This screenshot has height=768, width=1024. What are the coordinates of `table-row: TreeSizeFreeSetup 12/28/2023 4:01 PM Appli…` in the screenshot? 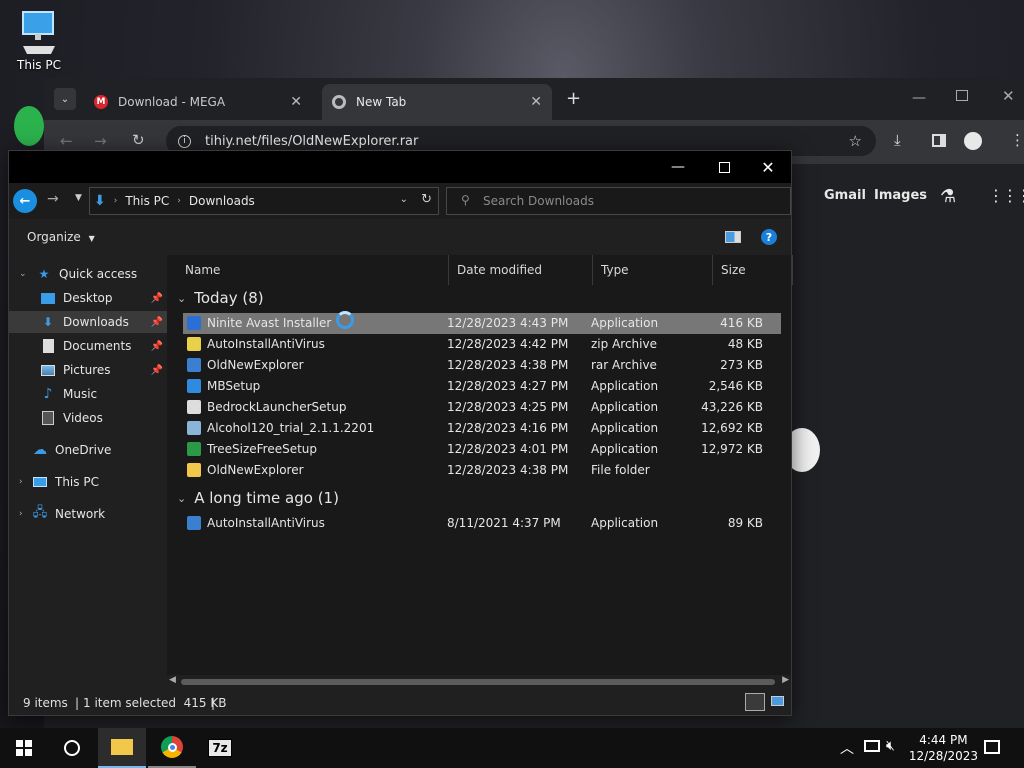 It's located at (482, 449).